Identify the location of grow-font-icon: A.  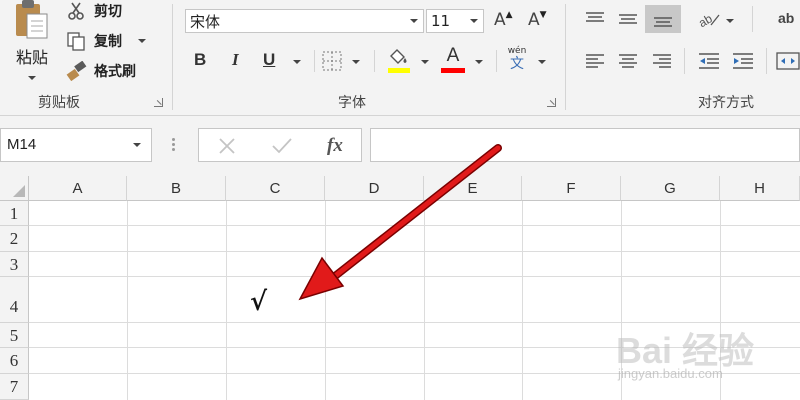
(500, 20).